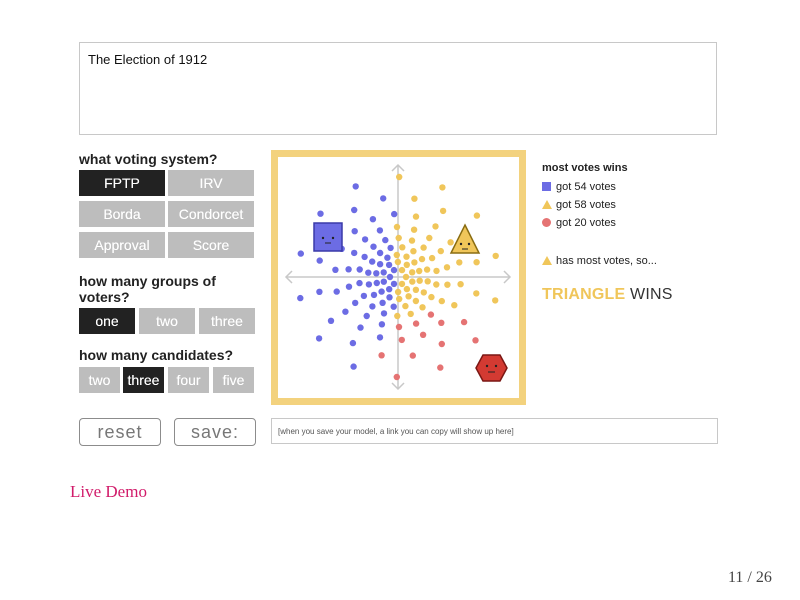 The height and width of the screenshot is (600, 800). I want to click on live-demo-link: Live Demo, so click(108, 492).